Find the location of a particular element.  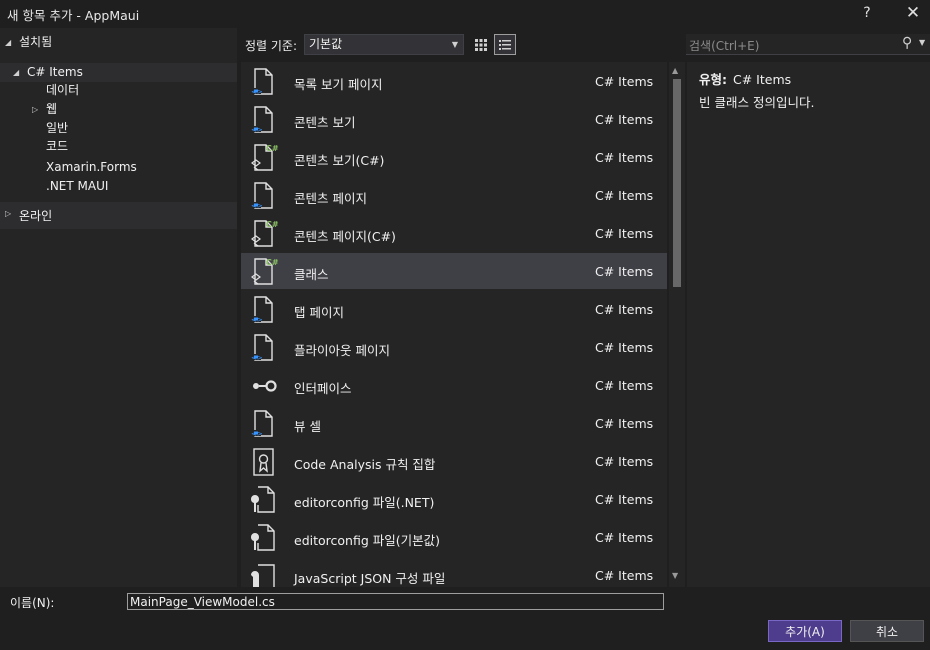

template-item: C# 콘텐츠 페이지(C#) C# Items is located at coordinates (454, 233).